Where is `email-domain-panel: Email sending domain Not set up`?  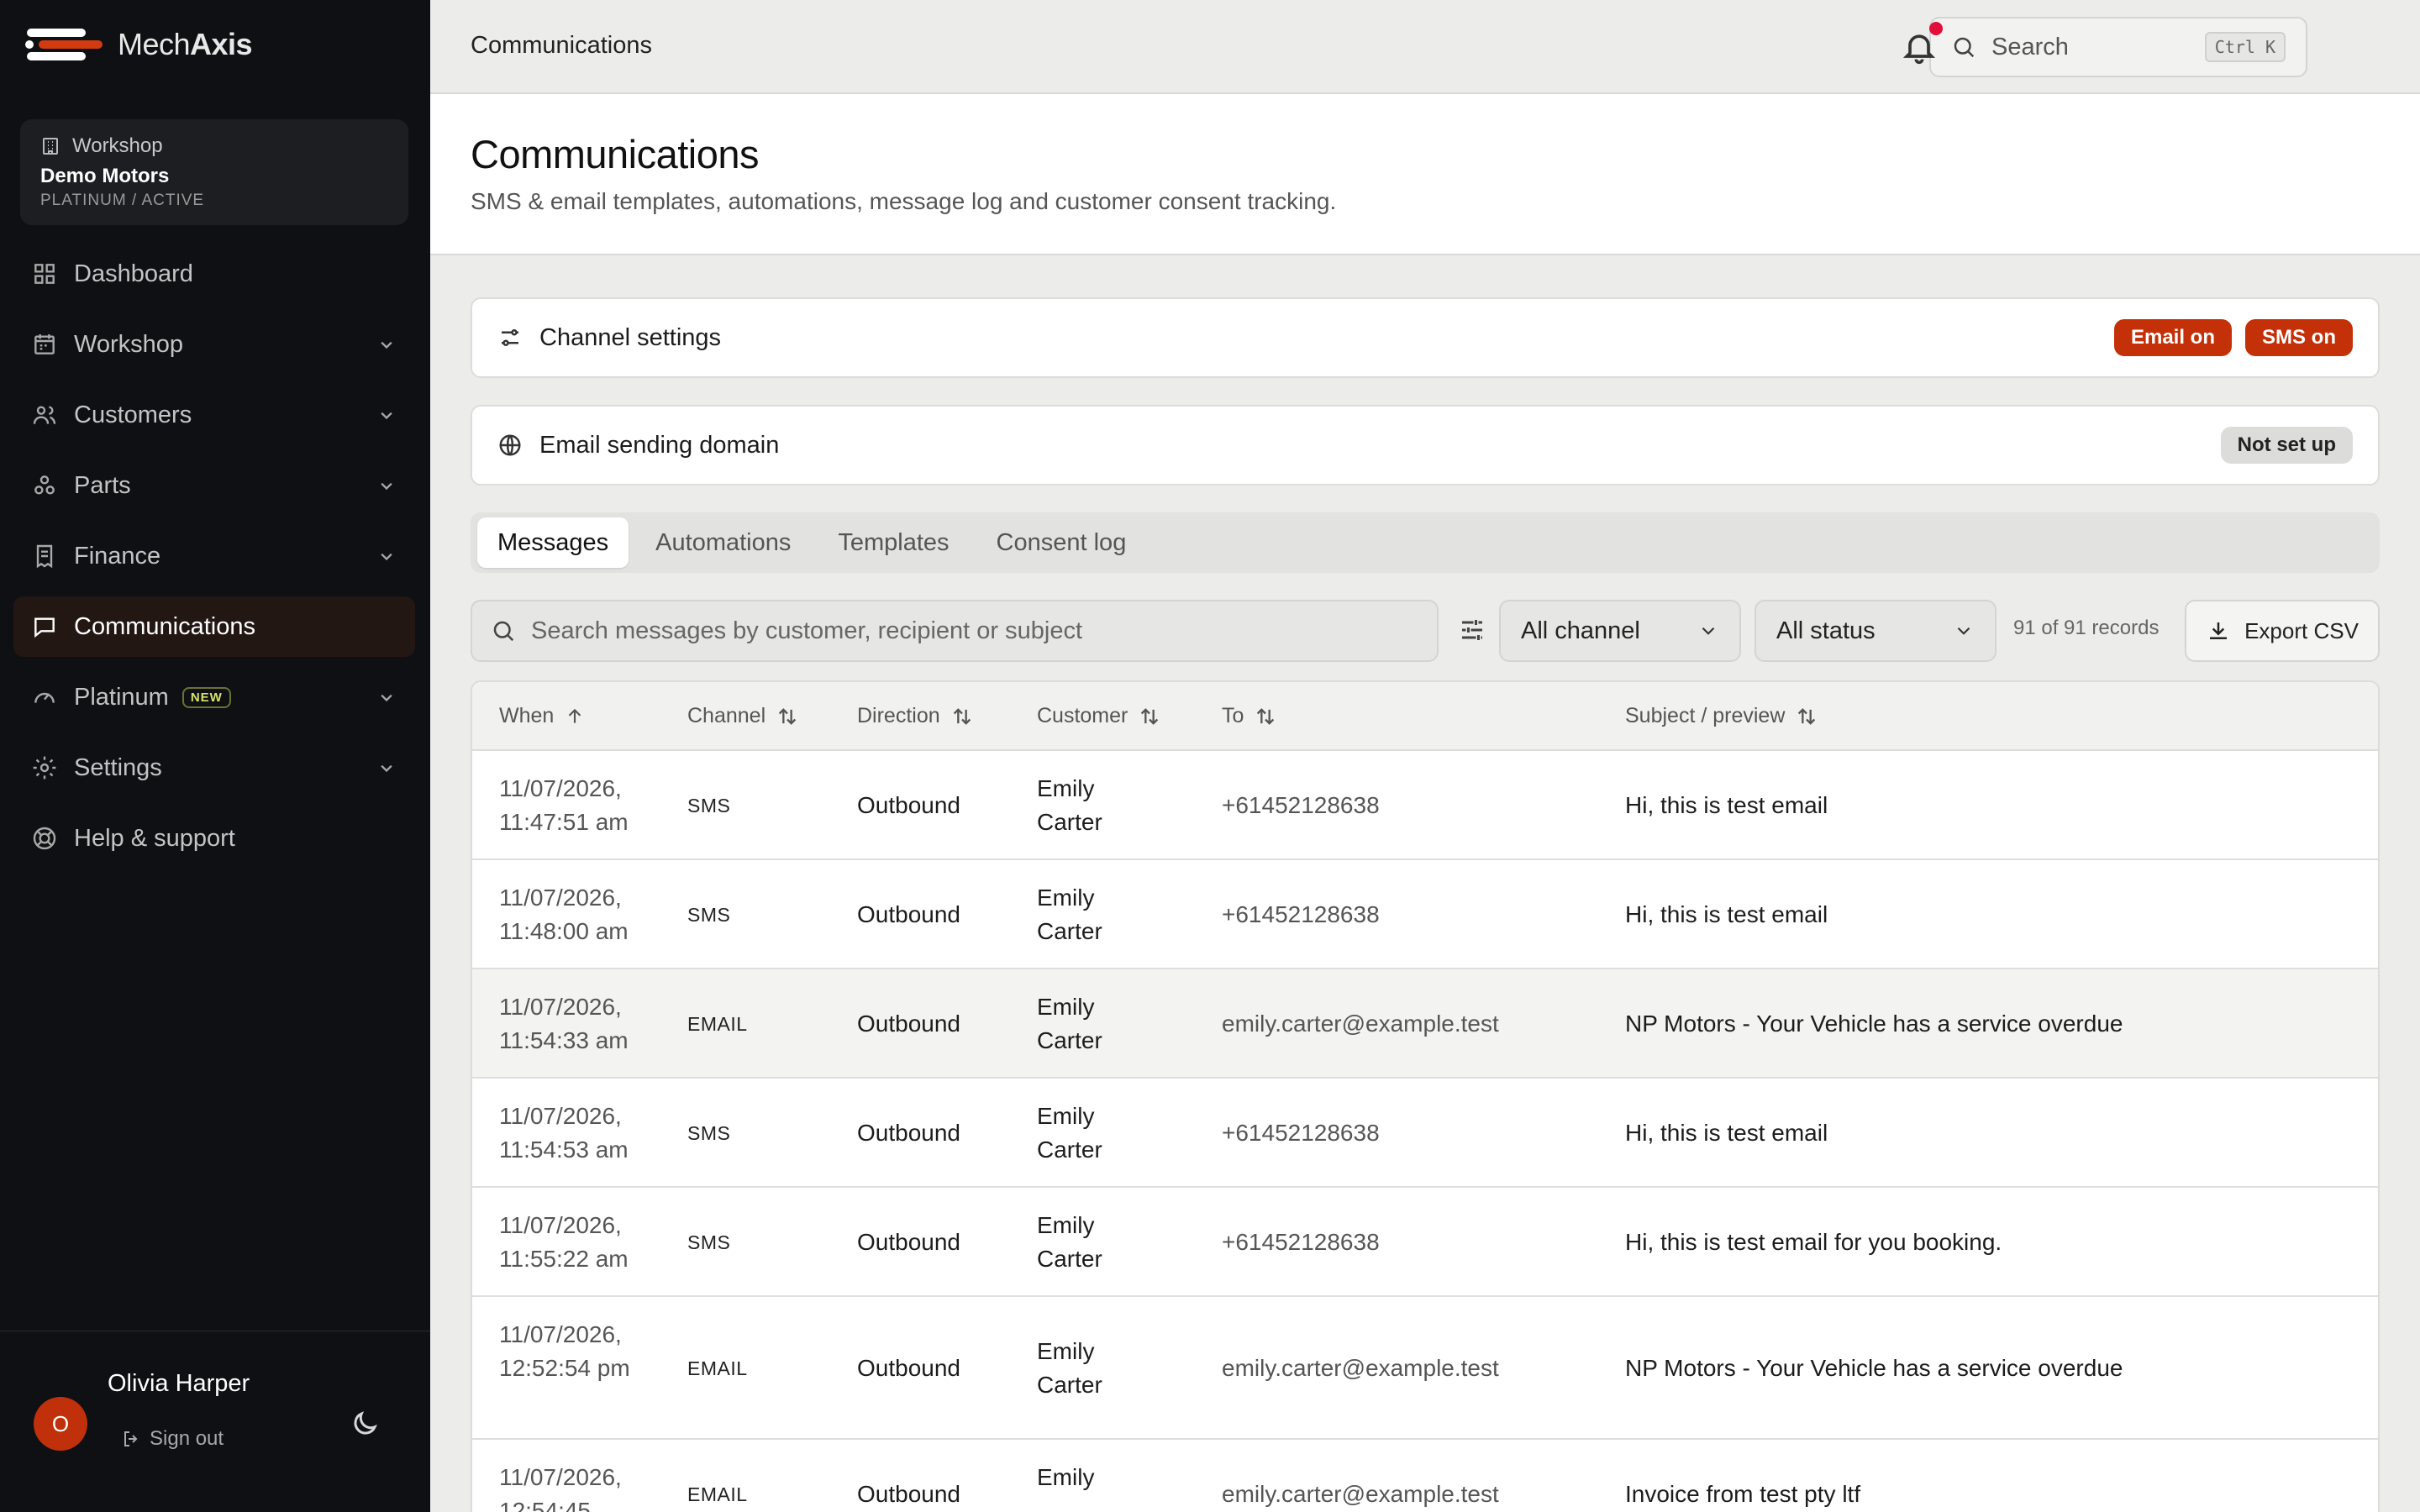 email-domain-panel: Email sending domain Not set up is located at coordinates (1425, 445).